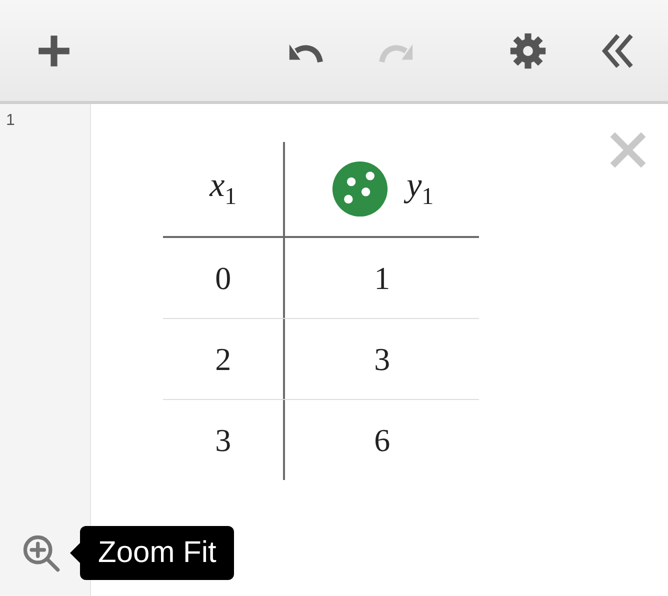 This screenshot has height=596, width=668. What do you see at coordinates (223, 359) in the screenshot?
I see `table-cell: 2` at bounding box center [223, 359].